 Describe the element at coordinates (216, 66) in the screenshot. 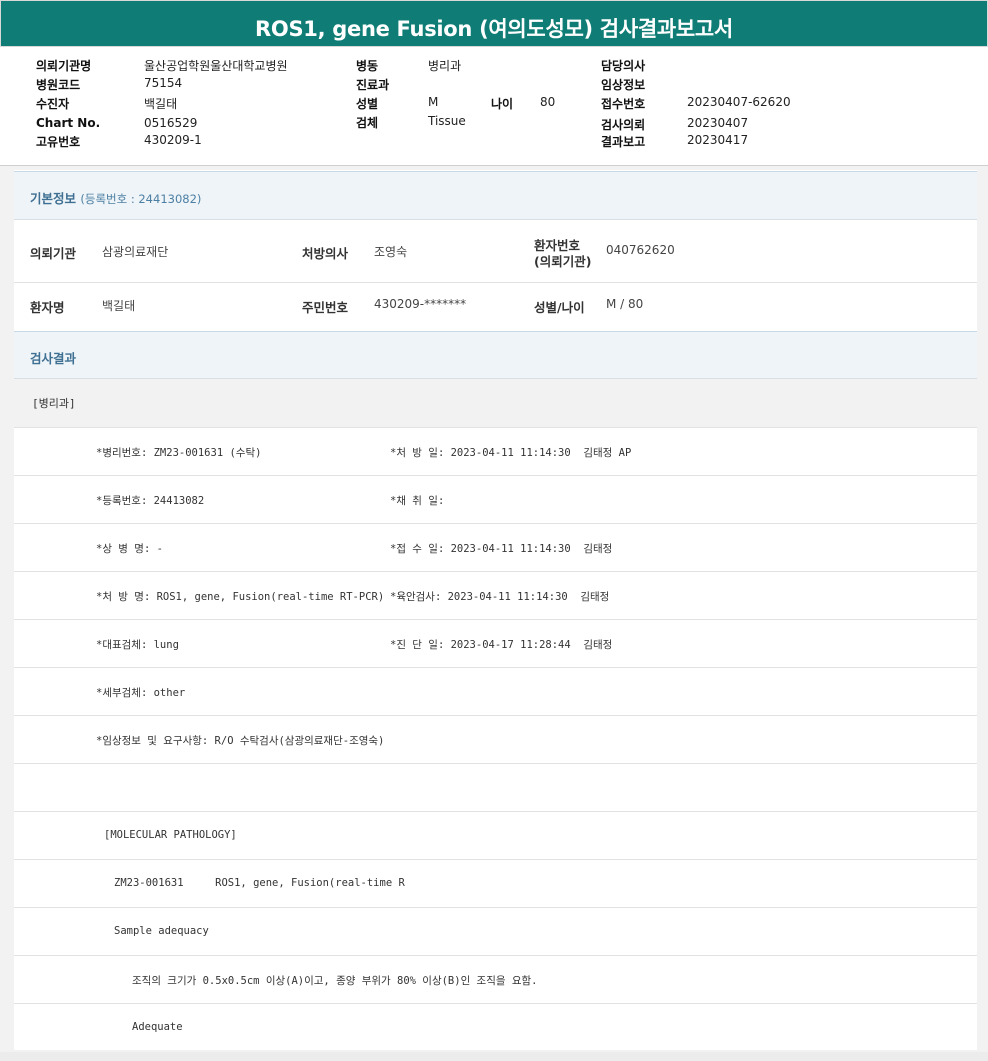

I see `header-value-institution: 울산공업학원울산대학교병원` at that location.